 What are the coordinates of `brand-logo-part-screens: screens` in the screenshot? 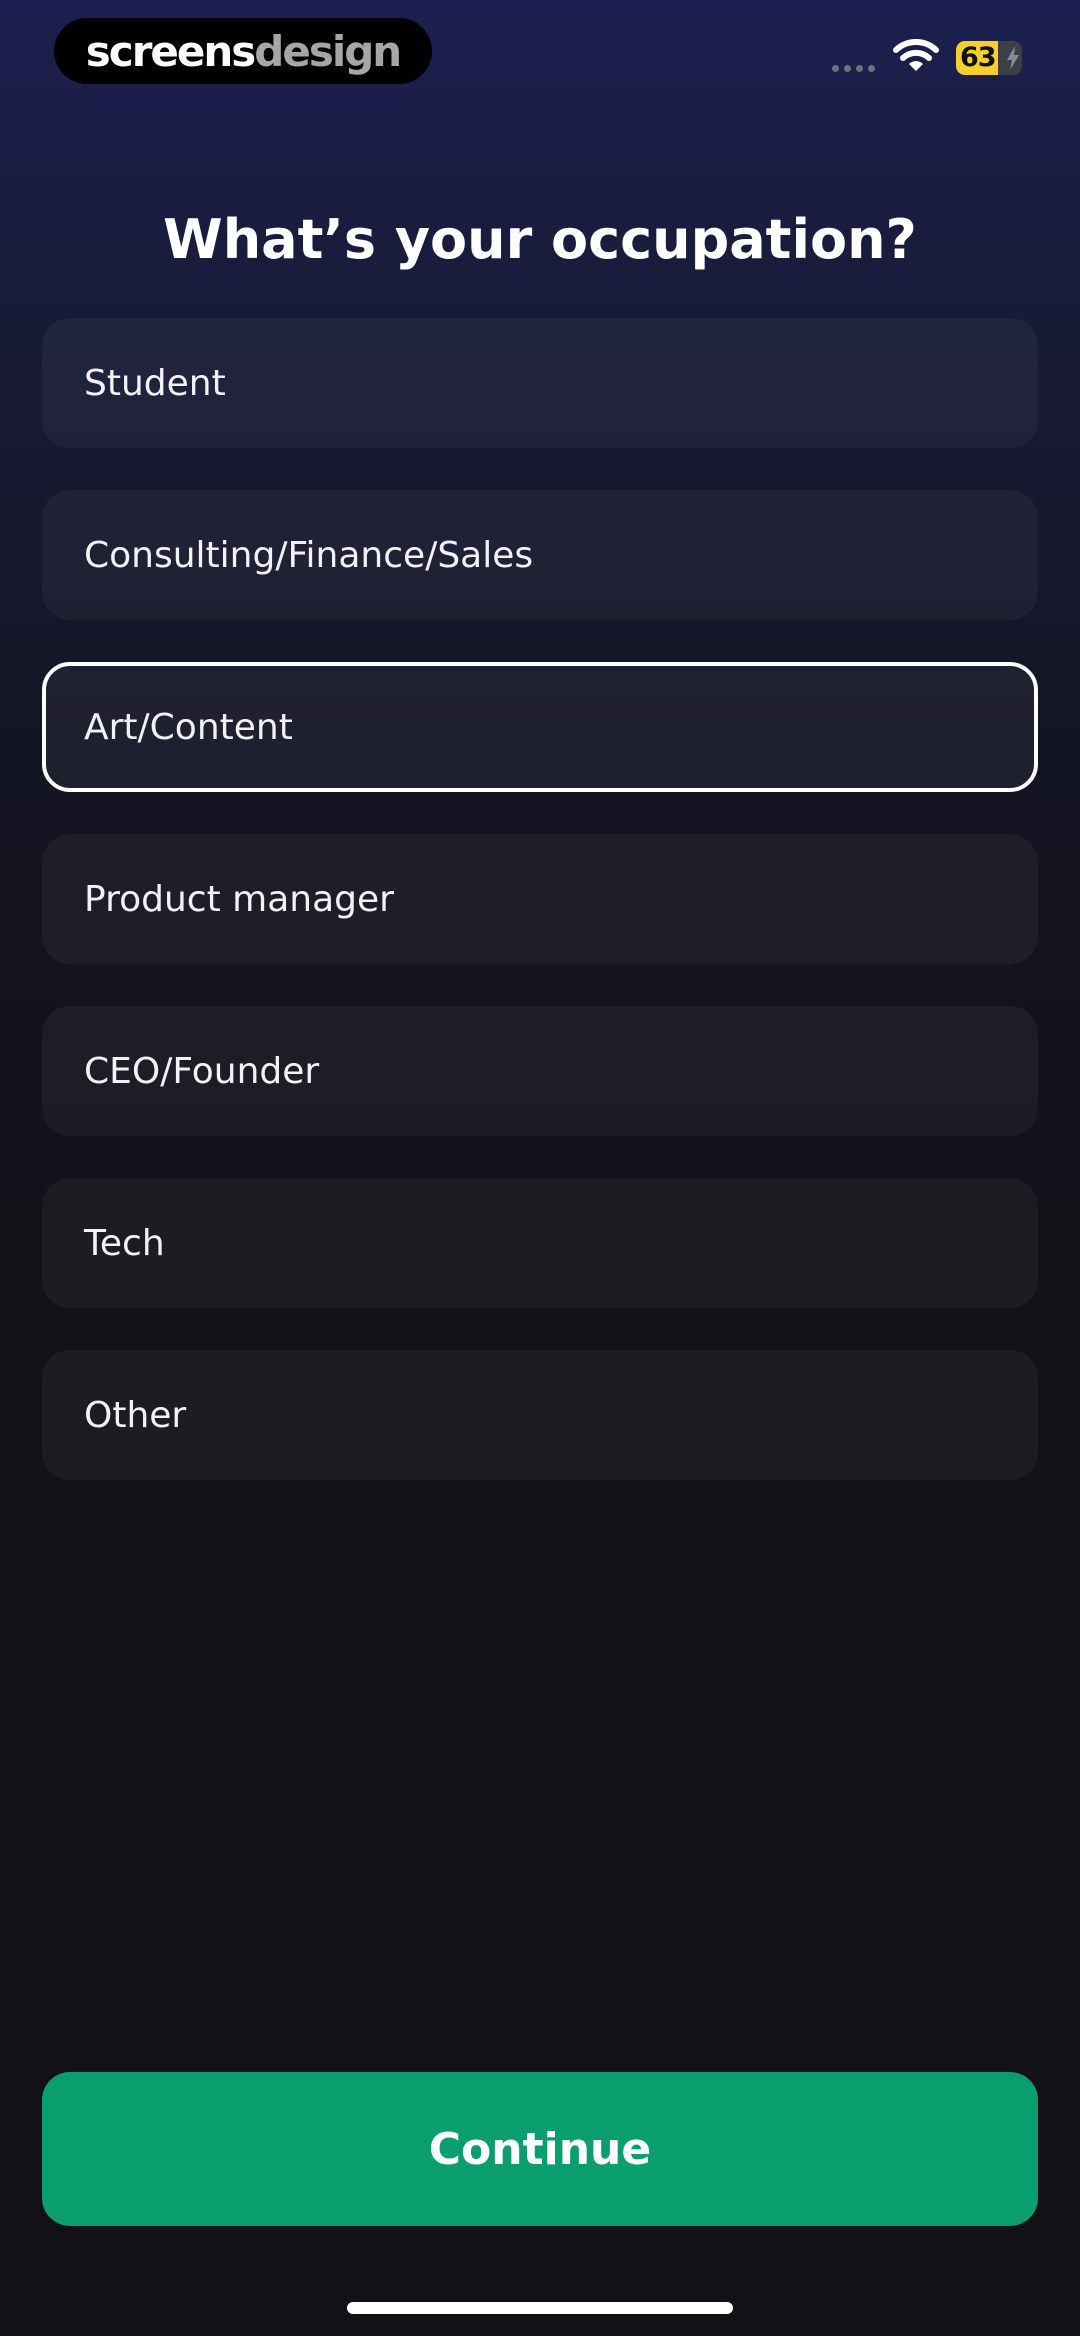 It's located at (170, 51).